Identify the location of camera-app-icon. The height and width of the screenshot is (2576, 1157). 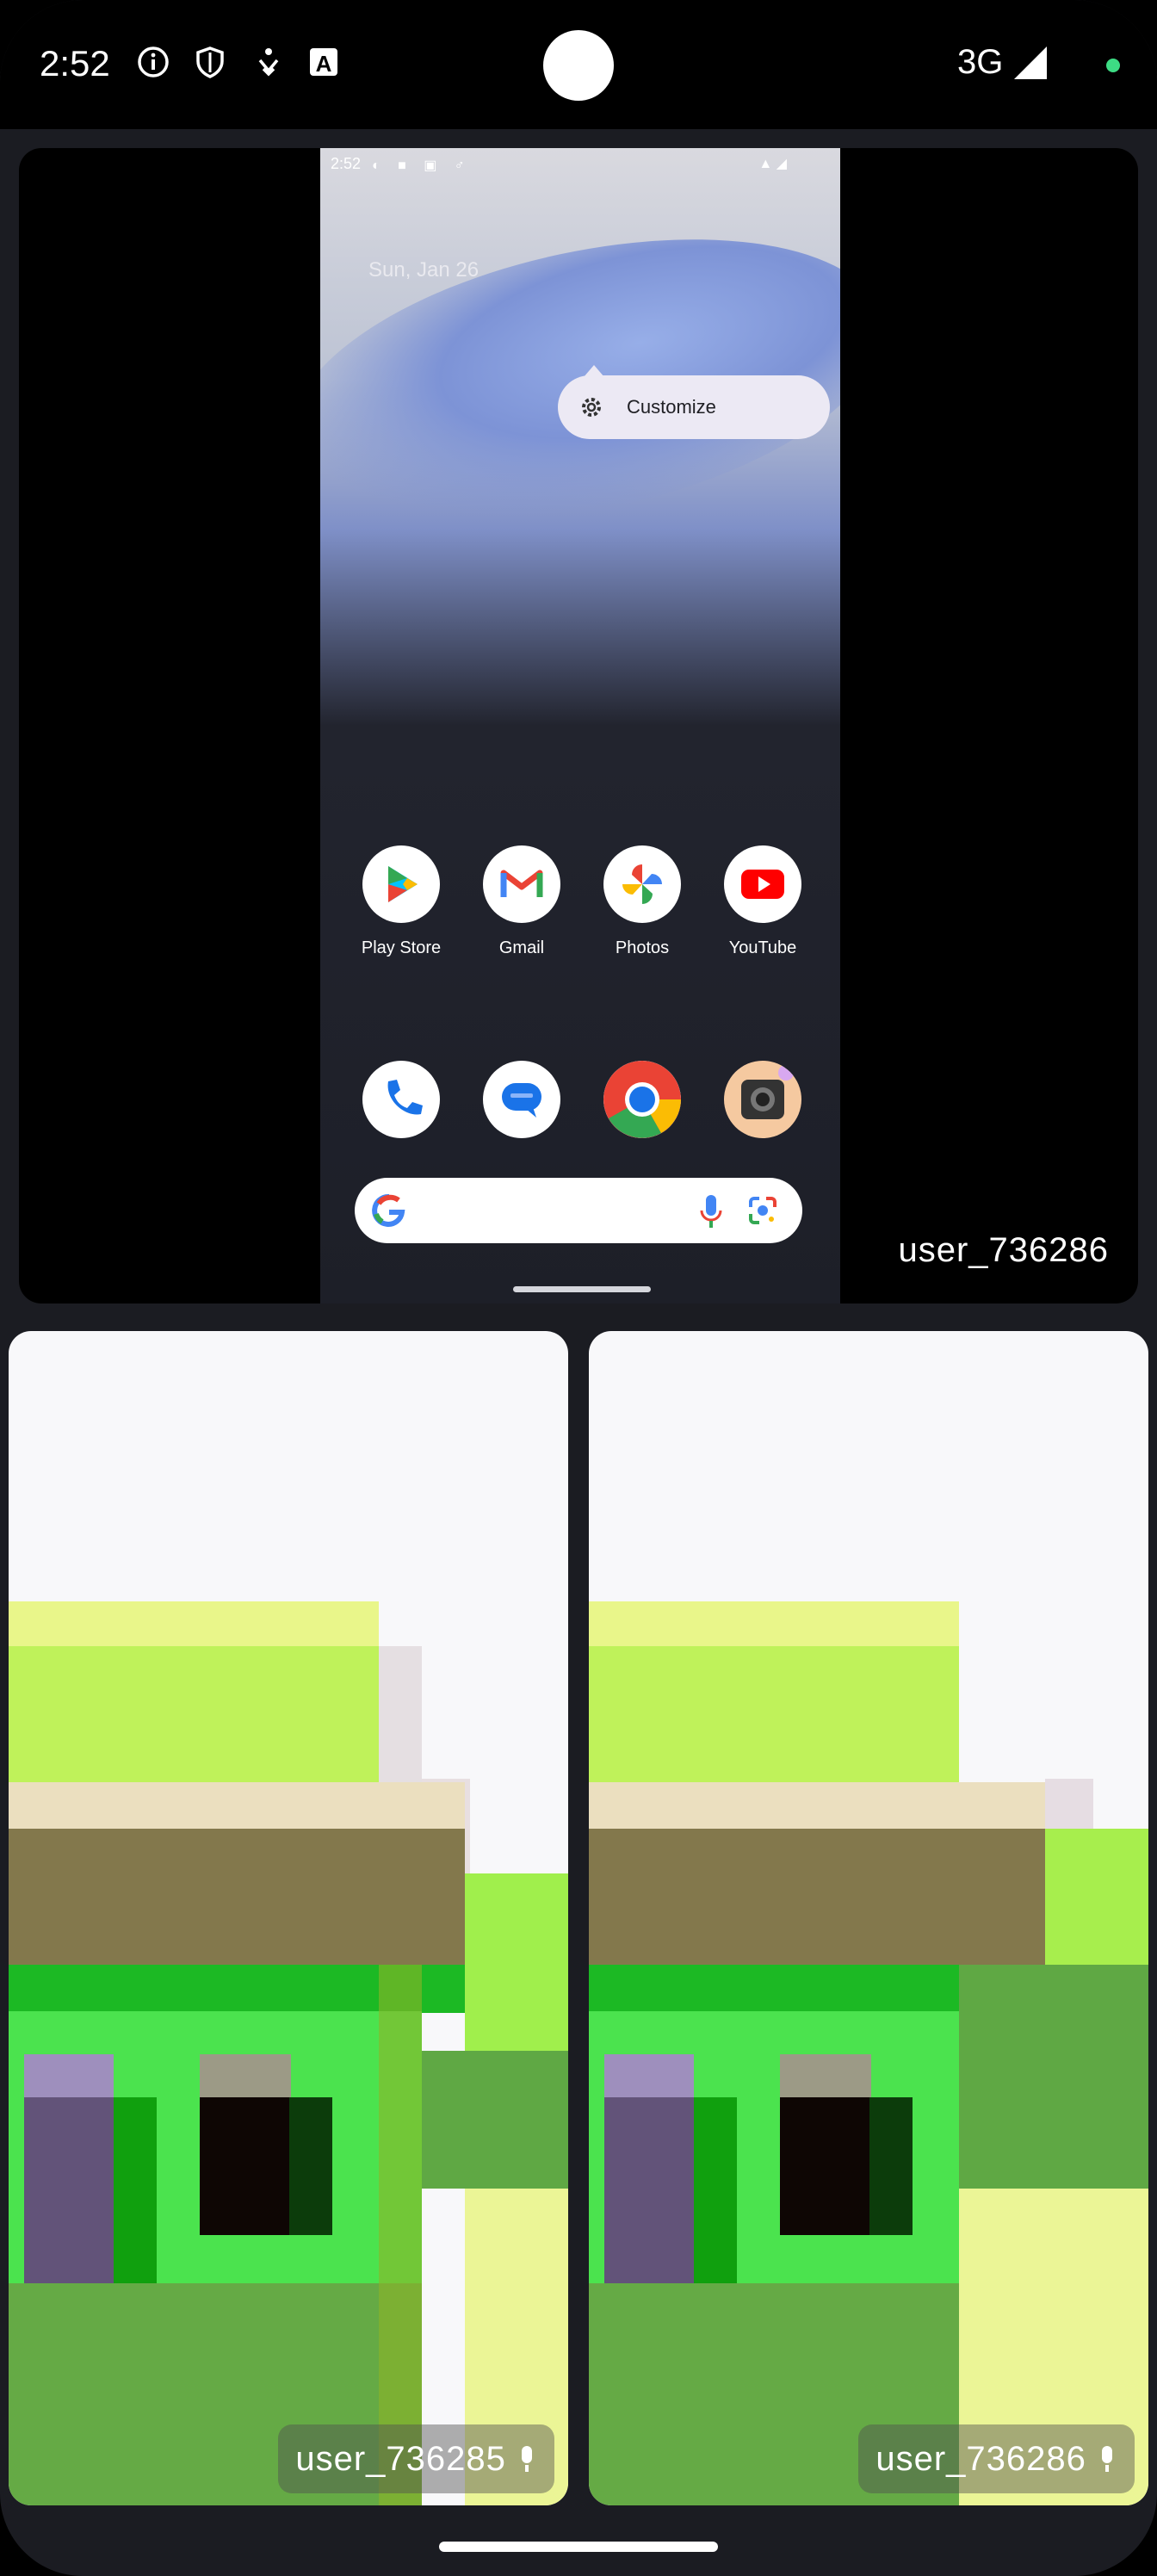
(763, 1100).